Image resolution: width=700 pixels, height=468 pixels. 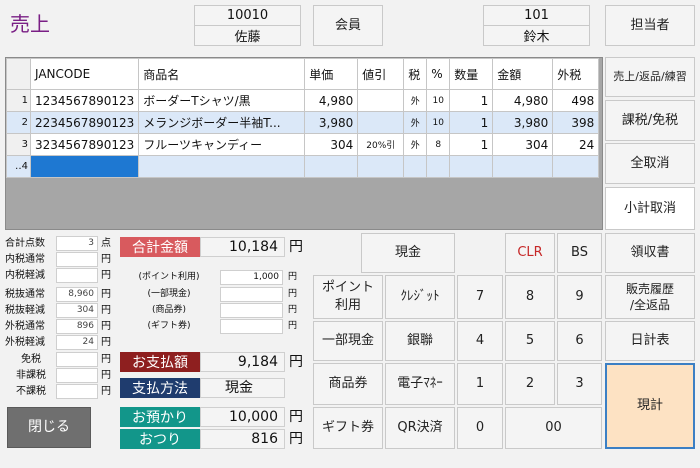 I want to click on col-header-jancode: JANCODE, so click(x=84, y=74).